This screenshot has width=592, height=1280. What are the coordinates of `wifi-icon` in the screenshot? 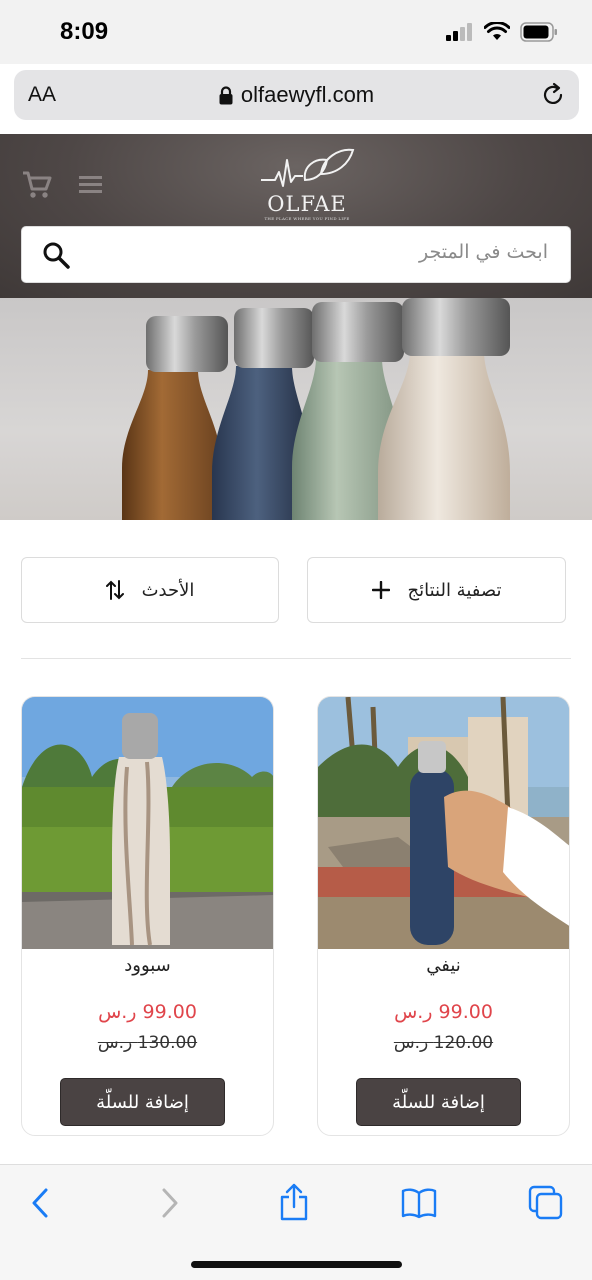 It's located at (497, 31).